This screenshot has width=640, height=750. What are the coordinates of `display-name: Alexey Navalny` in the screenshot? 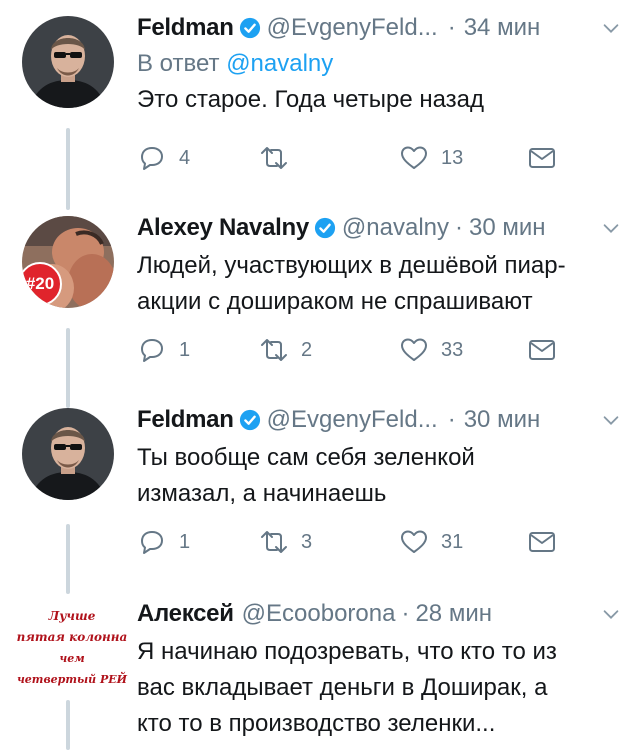 It's located at (223, 228).